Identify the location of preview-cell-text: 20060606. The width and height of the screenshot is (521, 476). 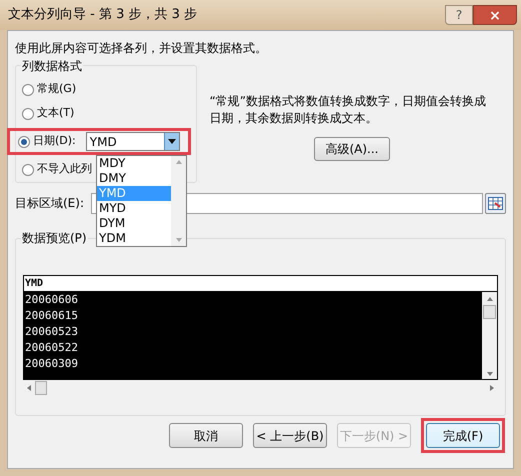
(51, 300).